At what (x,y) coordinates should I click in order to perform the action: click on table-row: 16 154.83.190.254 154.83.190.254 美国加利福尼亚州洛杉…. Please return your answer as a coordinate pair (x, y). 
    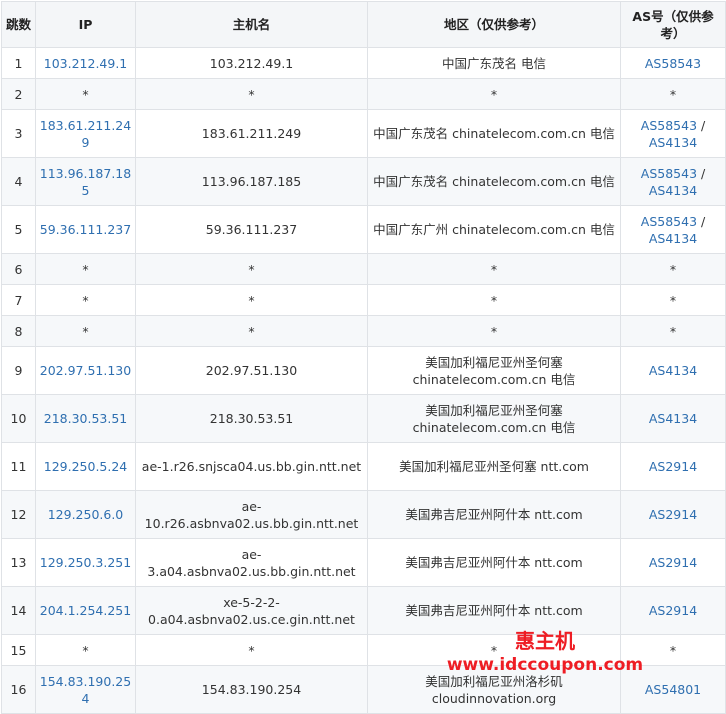
    Looking at the image, I should click on (363, 689).